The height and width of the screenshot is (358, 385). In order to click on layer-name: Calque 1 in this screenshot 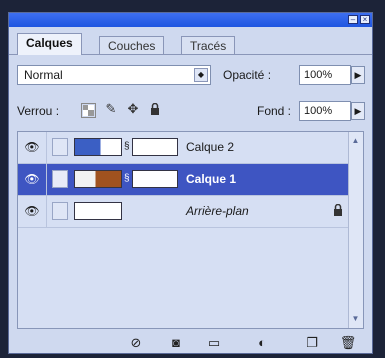, I will do `click(211, 179)`.